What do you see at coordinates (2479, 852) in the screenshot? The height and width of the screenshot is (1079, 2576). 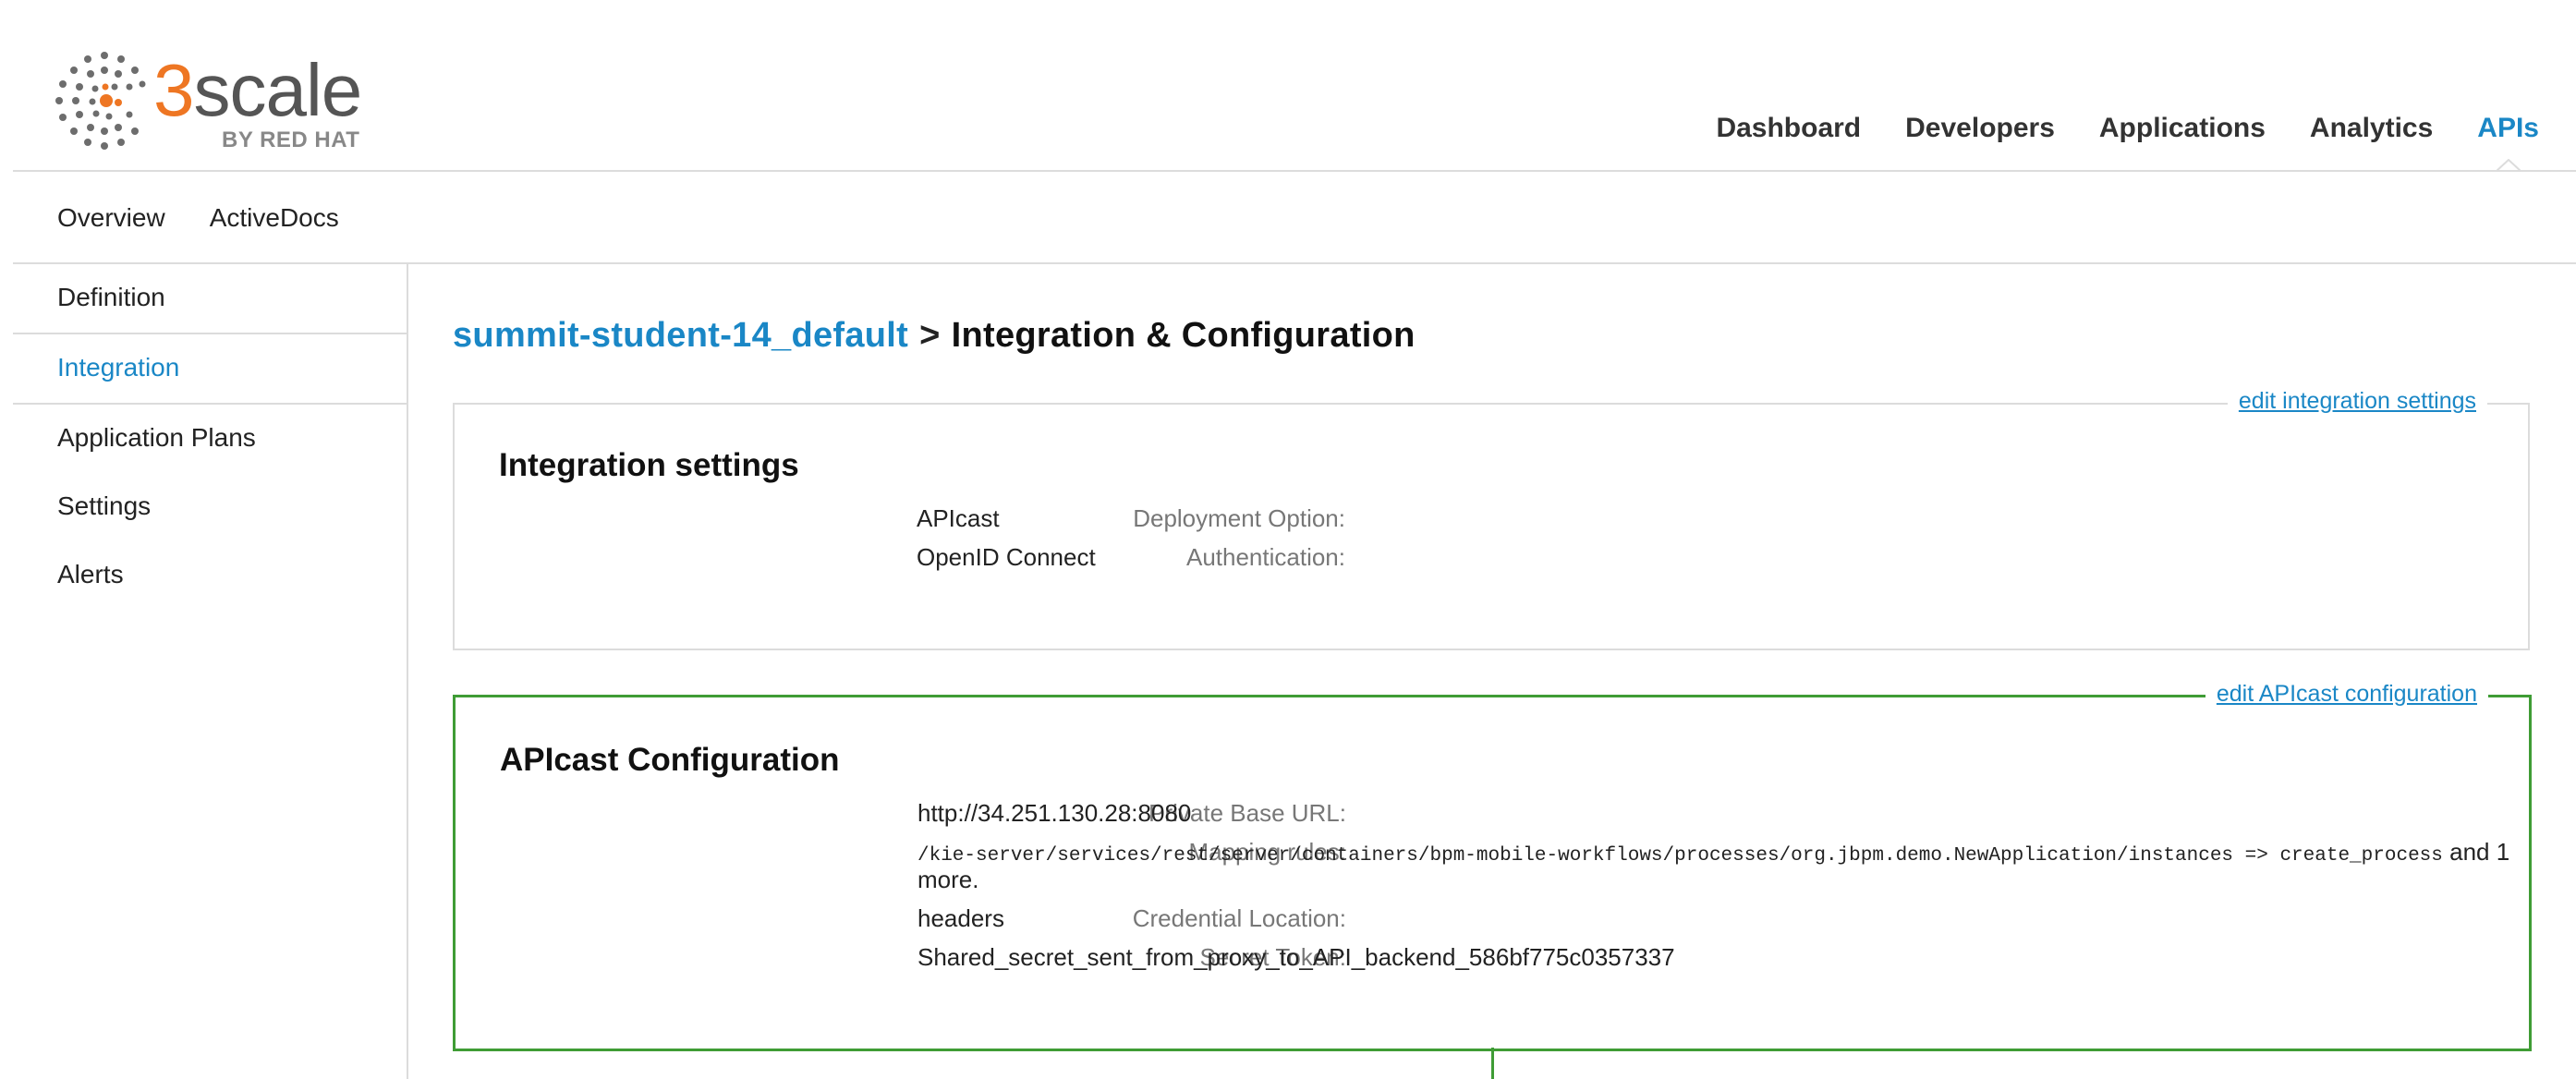 I see `mapping-rules-more: and 1` at bounding box center [2479, 852].